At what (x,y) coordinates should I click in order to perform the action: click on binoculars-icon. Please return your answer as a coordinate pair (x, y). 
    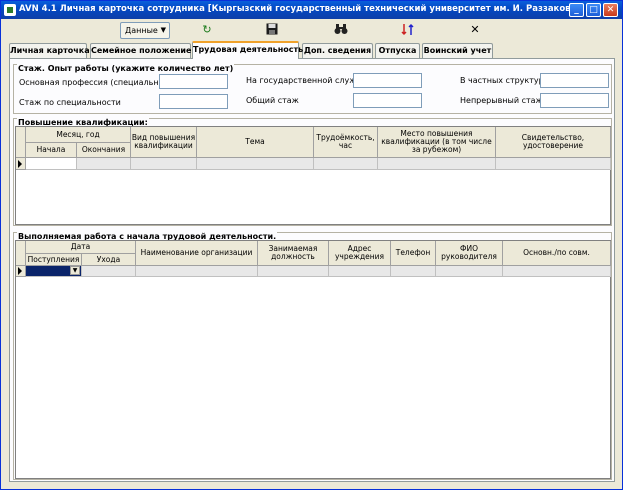
    Looking at the image, I should click on (341, 30).